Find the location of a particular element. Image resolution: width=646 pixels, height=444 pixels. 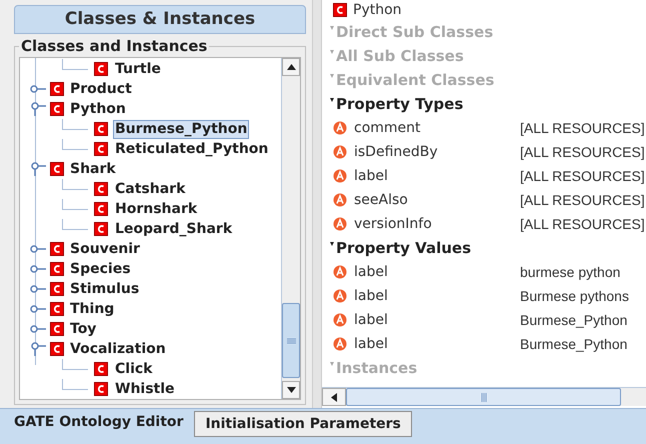

tree-item: Turtle is located at coordinates (138, 69).